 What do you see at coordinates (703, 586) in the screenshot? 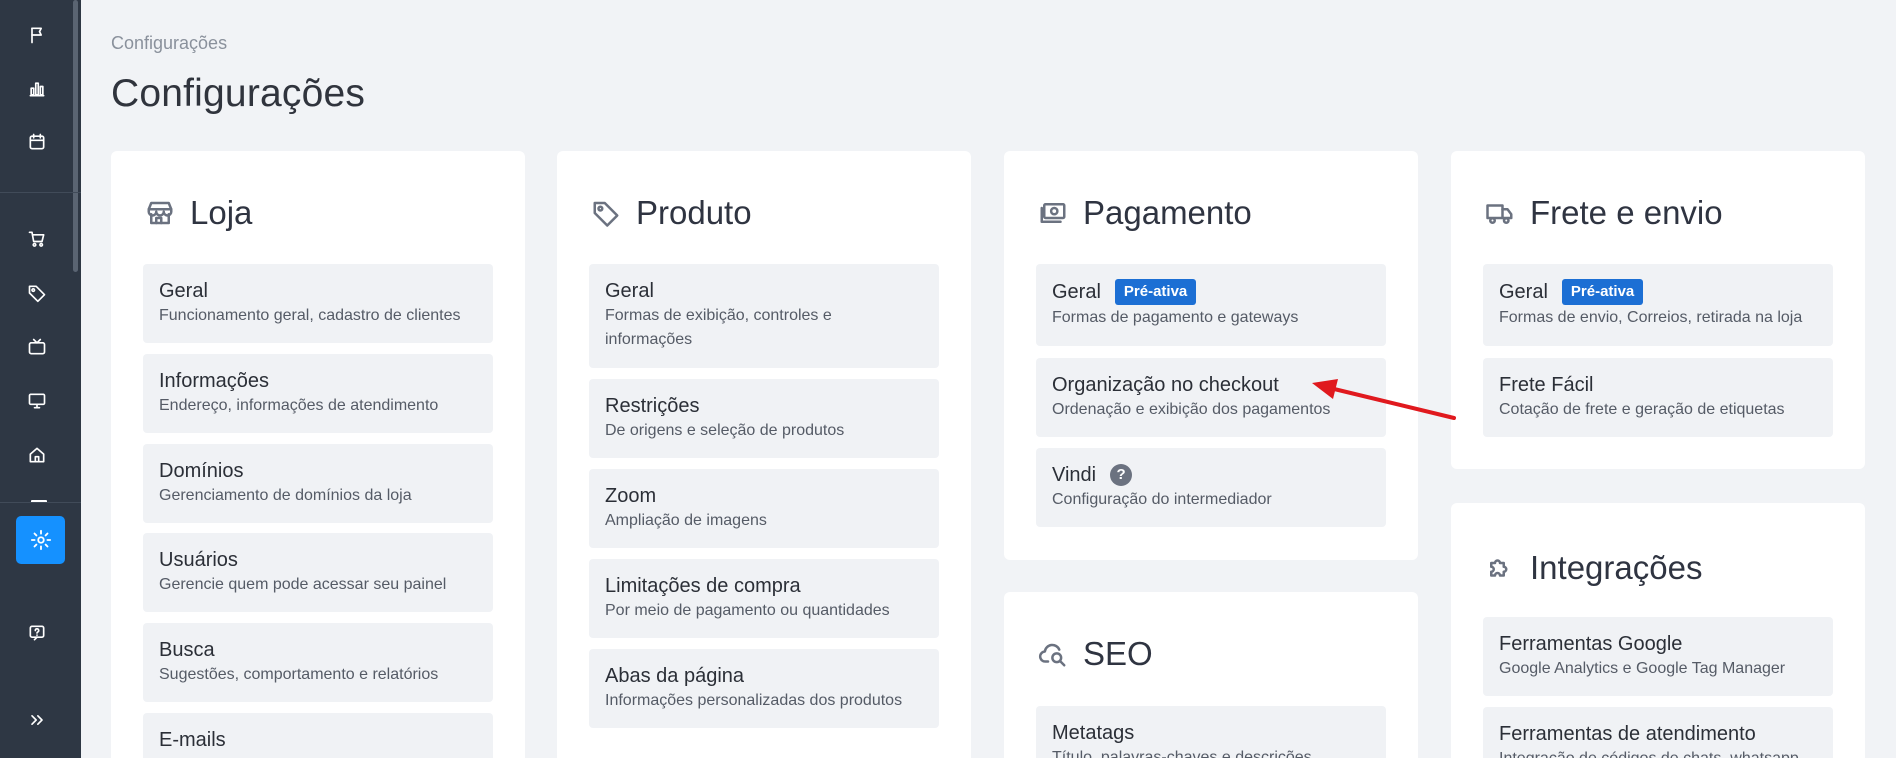
I see `item-title: Limitações de compra` at bounding box center [703, 586].